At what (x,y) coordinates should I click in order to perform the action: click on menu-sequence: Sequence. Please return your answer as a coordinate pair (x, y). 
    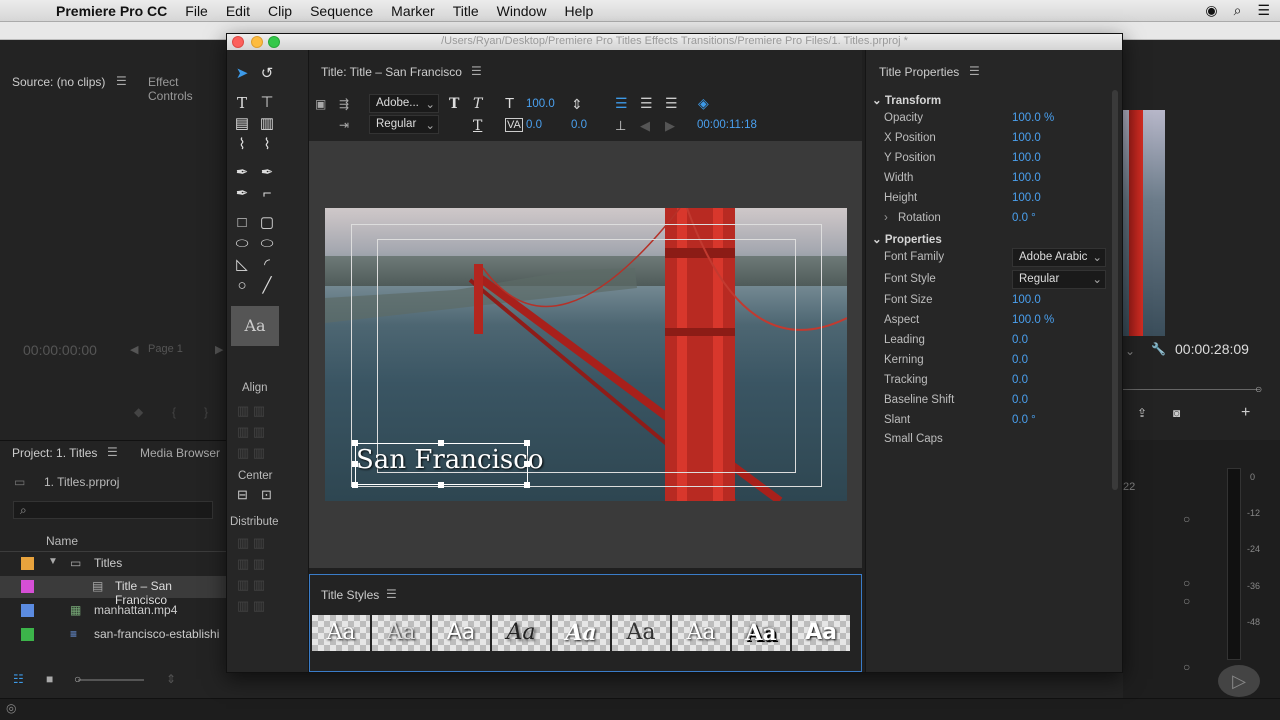
    Looking at the image, I should click on (341, 11).